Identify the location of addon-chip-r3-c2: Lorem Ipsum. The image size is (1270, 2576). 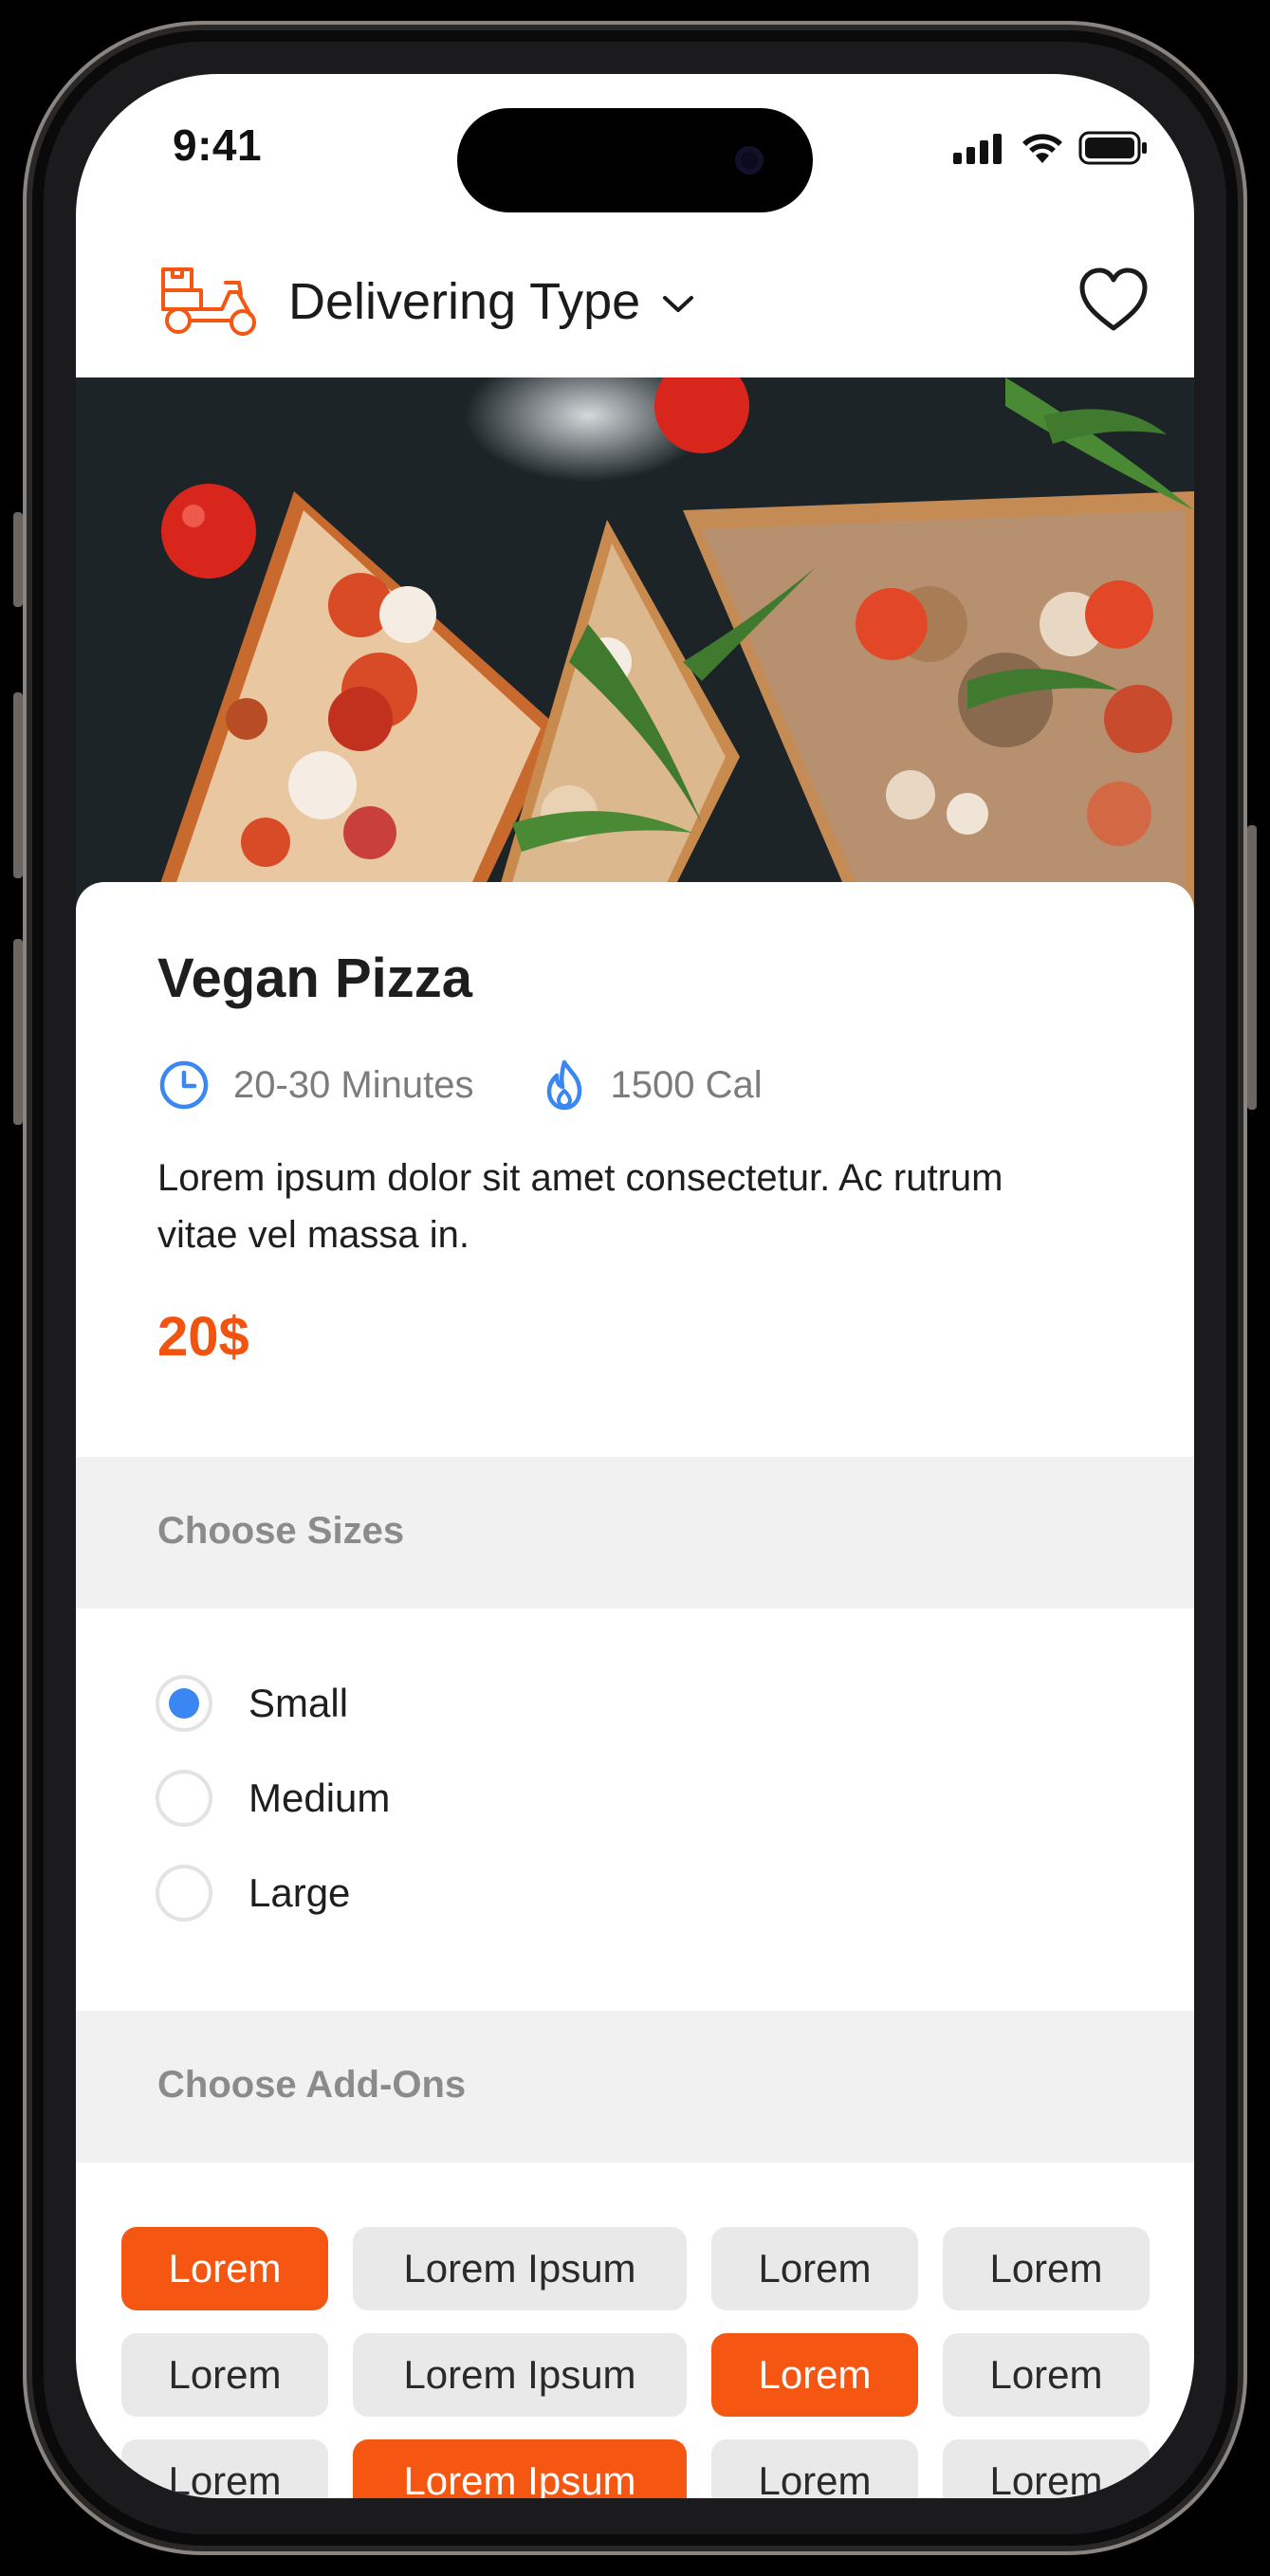
(520, 2468).